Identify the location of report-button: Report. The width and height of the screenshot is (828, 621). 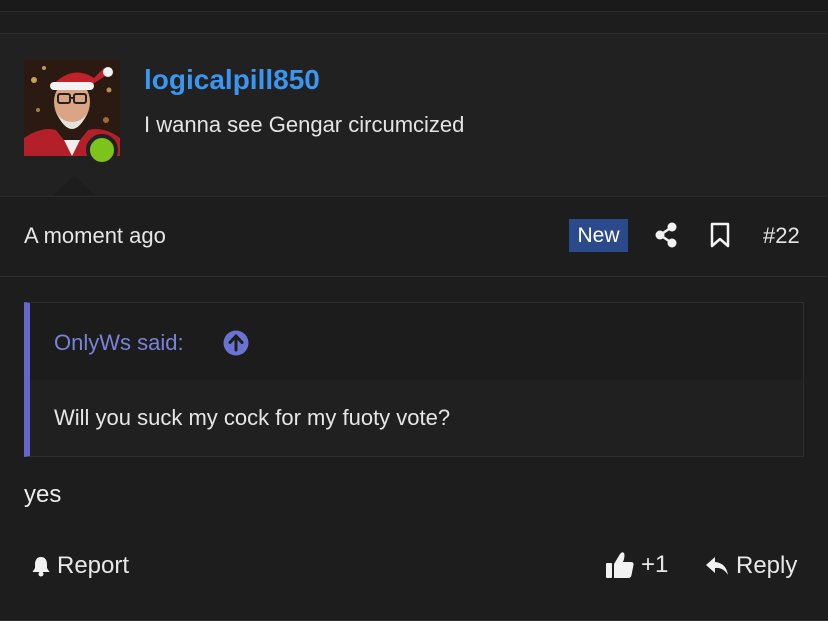
(79, 566).